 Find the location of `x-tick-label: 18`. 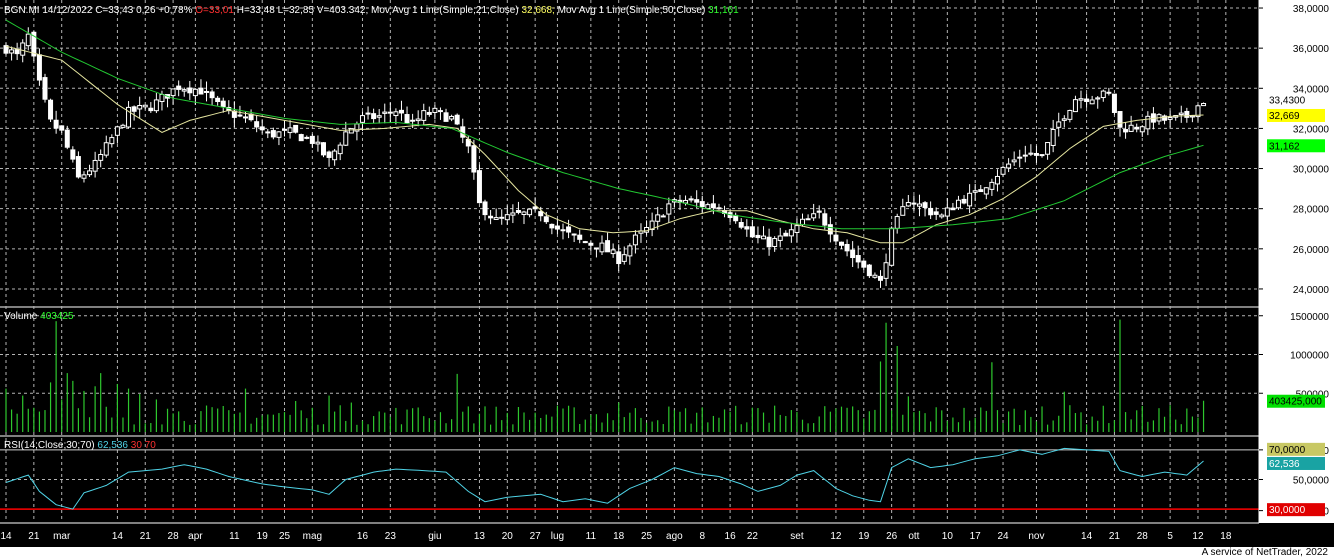

x-tick-label: 18 is located at coordinates (1226, 536).